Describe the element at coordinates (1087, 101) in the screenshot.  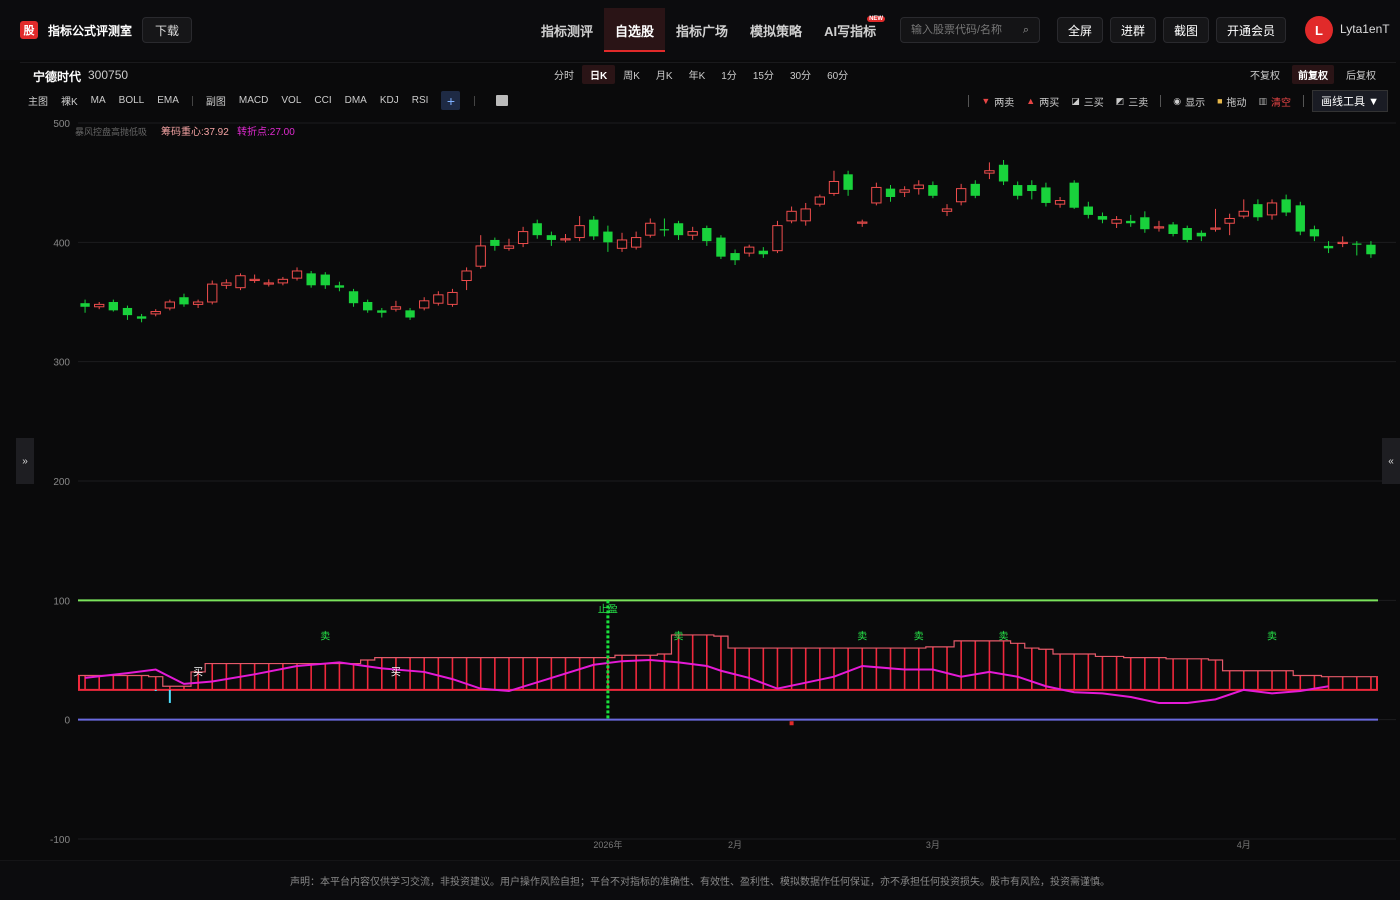
I see `draw-three-buy: ◪ 三买` at that location.